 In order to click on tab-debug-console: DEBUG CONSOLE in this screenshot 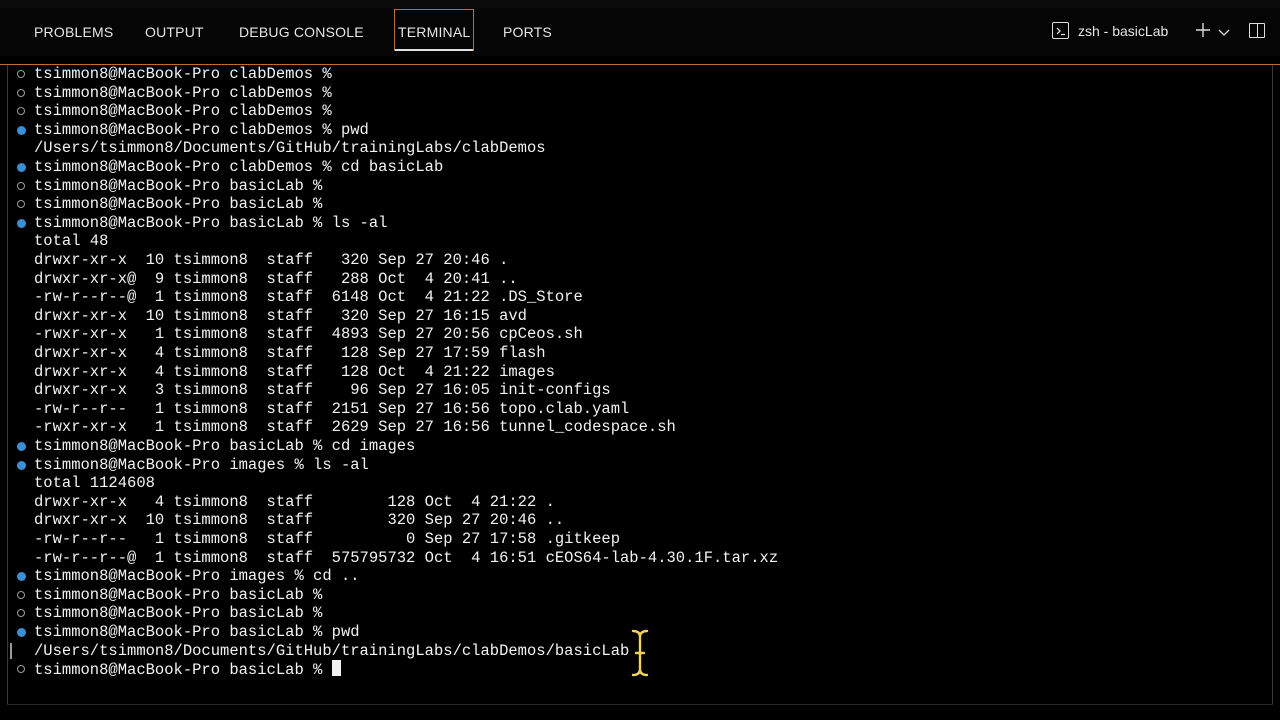, I will do `click(301, 32)`.